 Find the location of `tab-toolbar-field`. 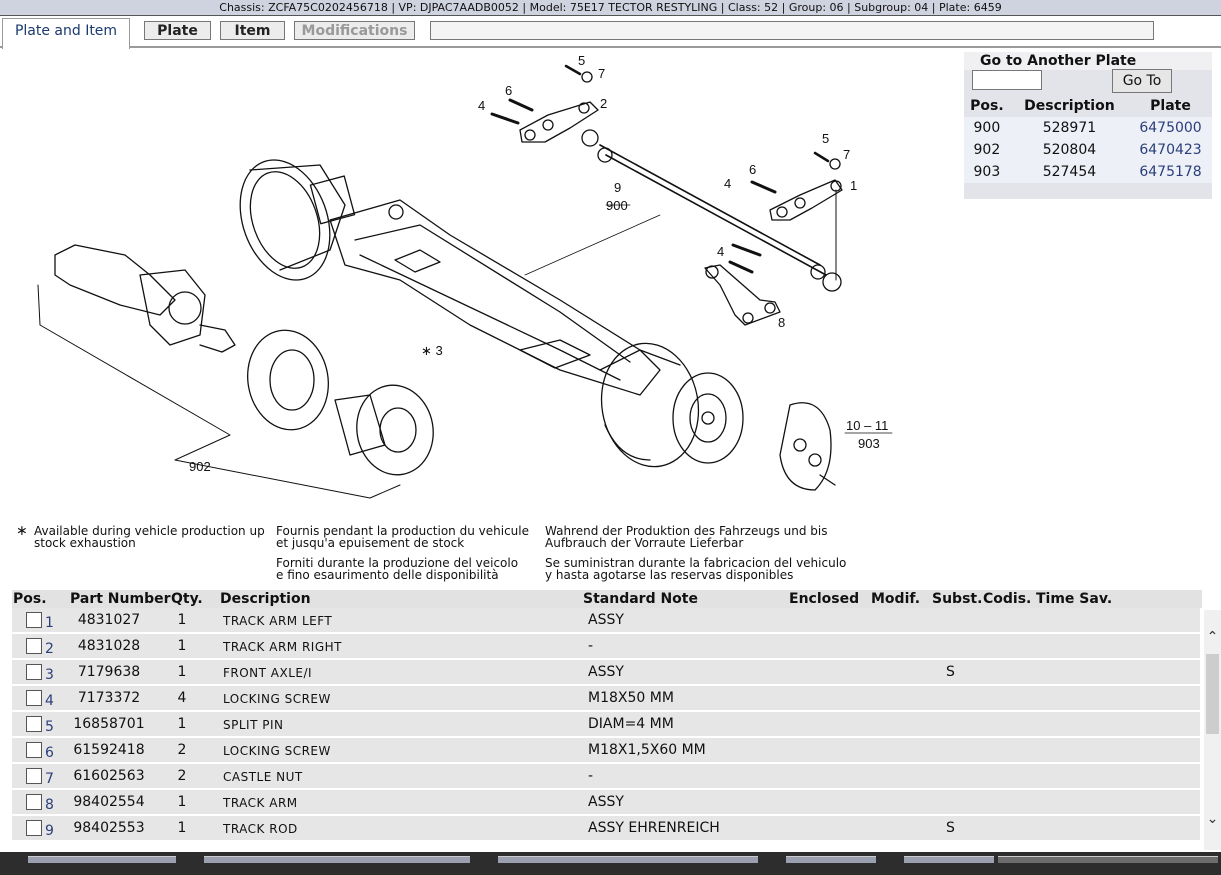

tab-toolbar-field is located at coordinates (792, 30).